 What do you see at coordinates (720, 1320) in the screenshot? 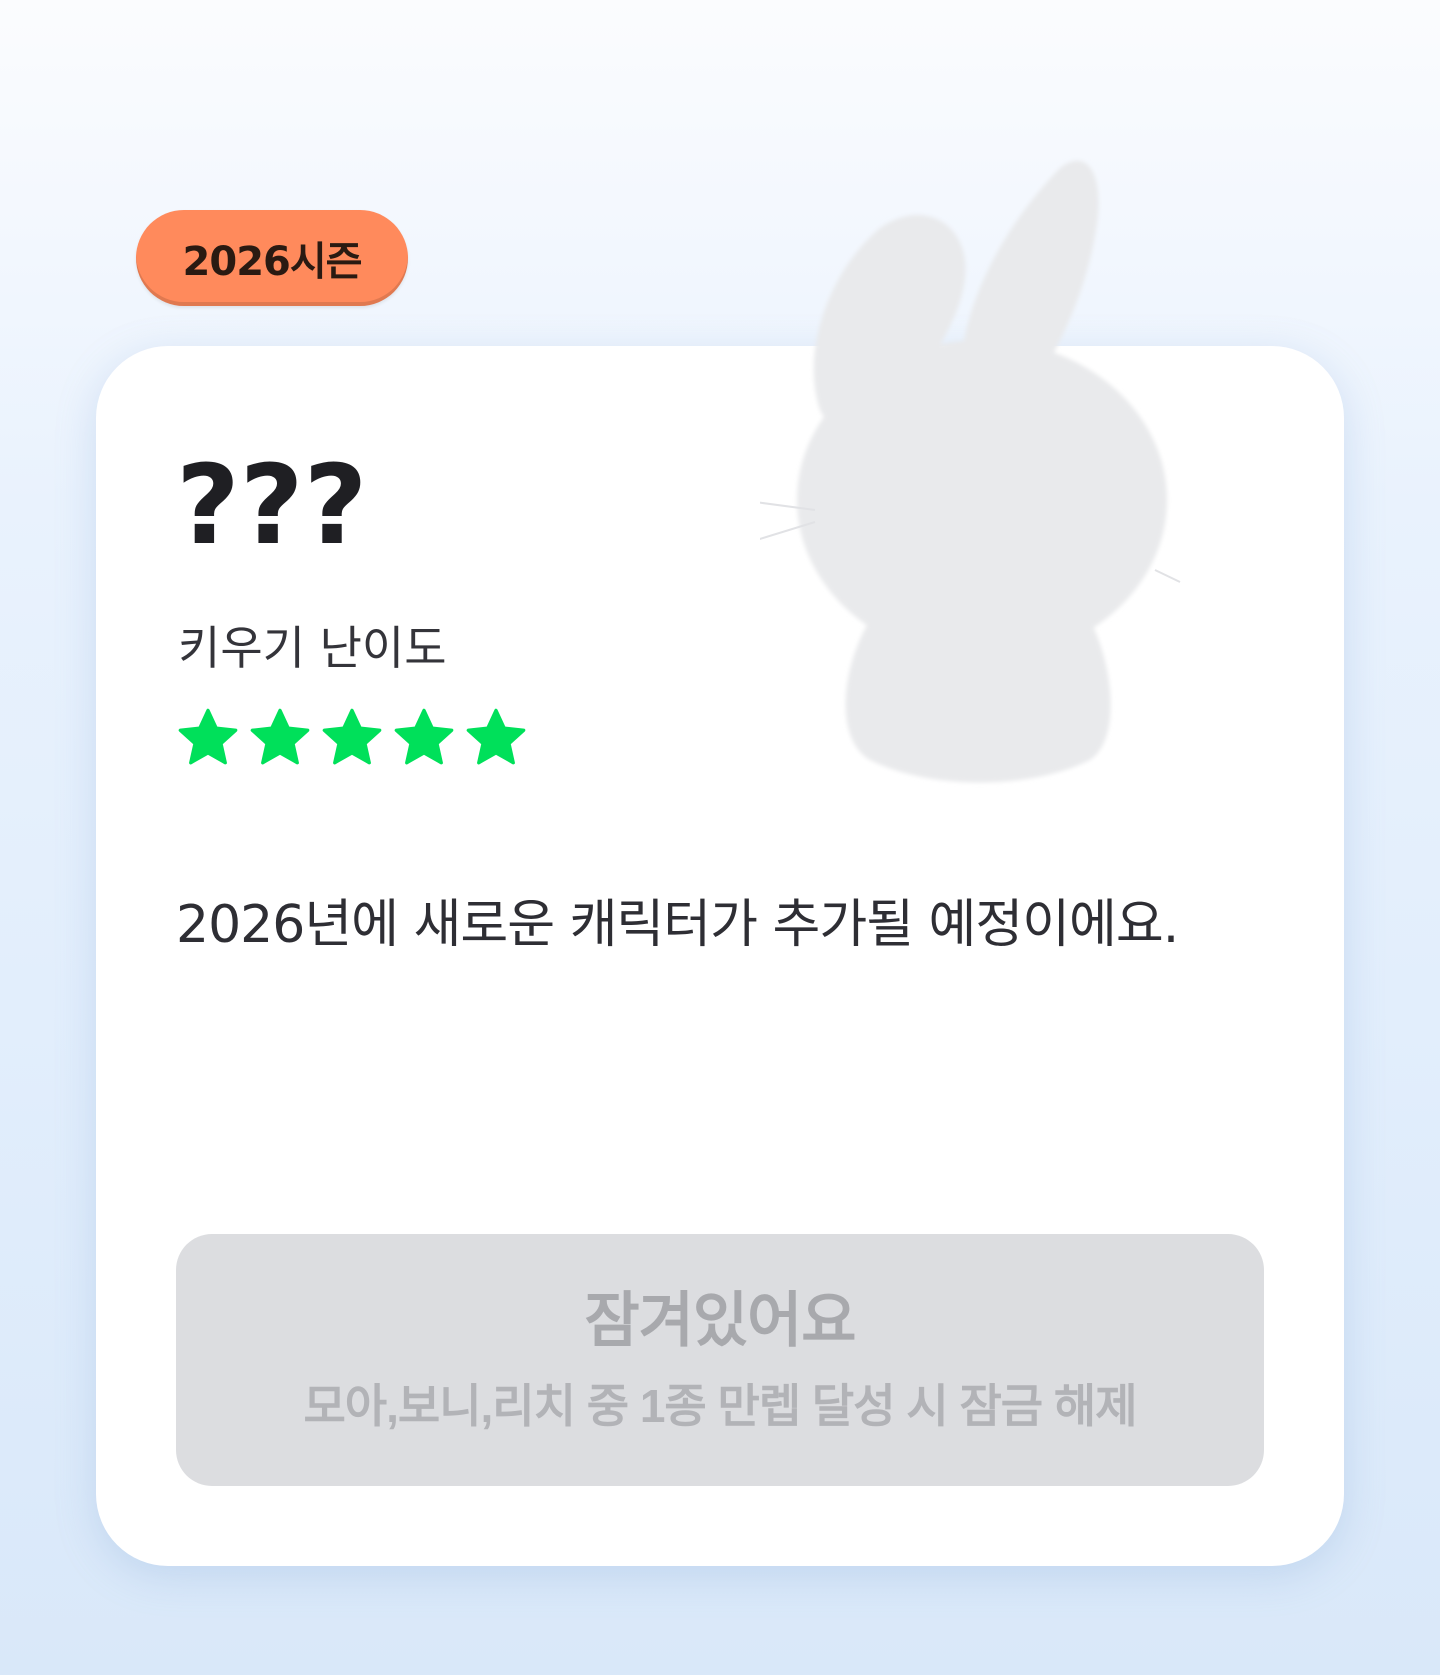
I see `locked-title: 잠겨있어요` at bounding box center [720, 1320].